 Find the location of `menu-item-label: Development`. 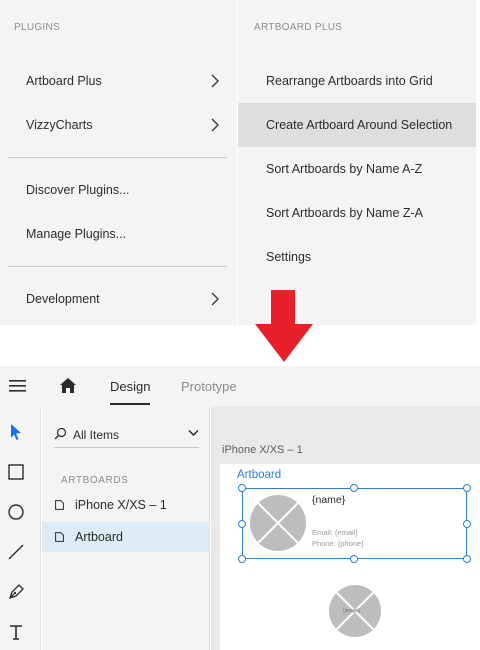

menu-item-label: Development is located at coordinates (63, 299).